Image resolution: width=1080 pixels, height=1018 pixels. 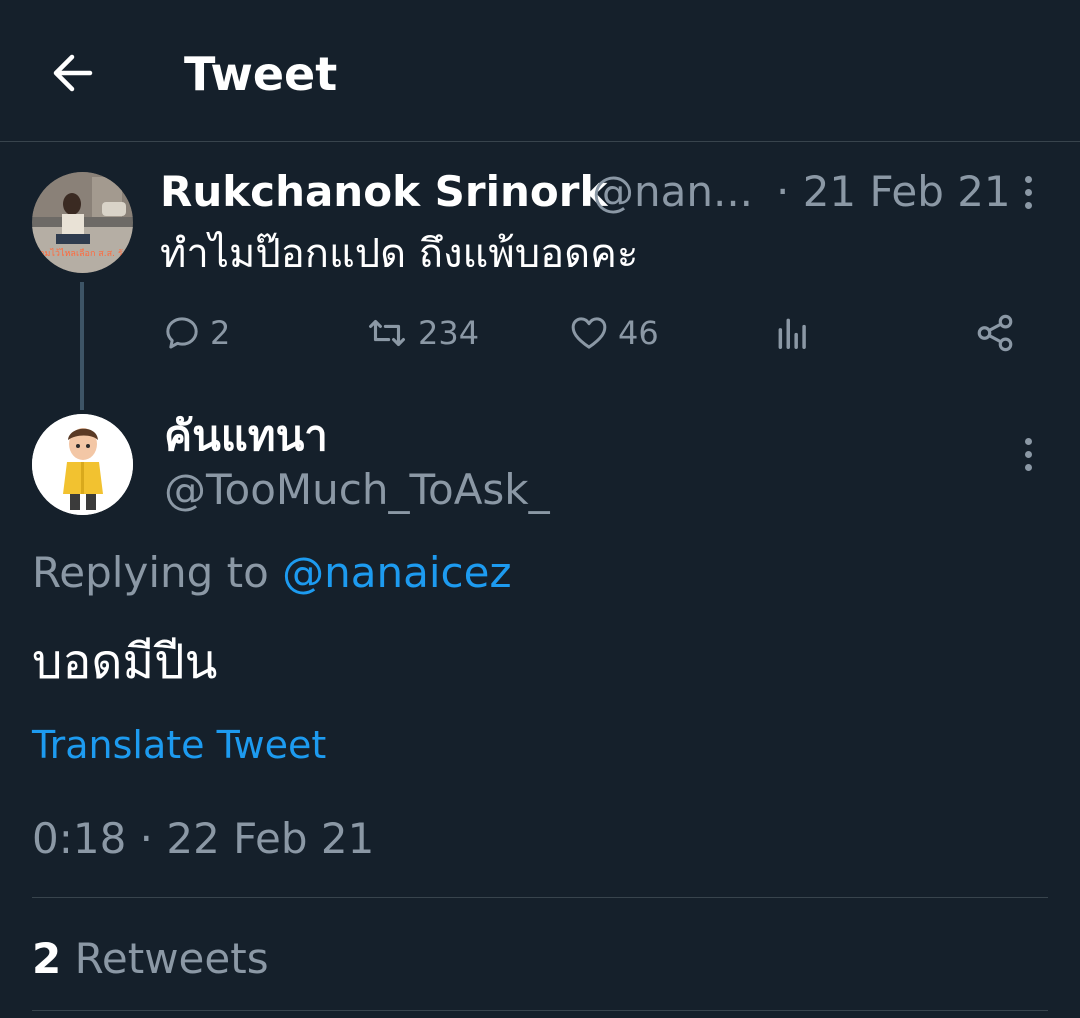 I want to click on avatar: รวมรวมไว้ไหลเลือก ส.ส. รักท่าน, so click(x=82, y=222).